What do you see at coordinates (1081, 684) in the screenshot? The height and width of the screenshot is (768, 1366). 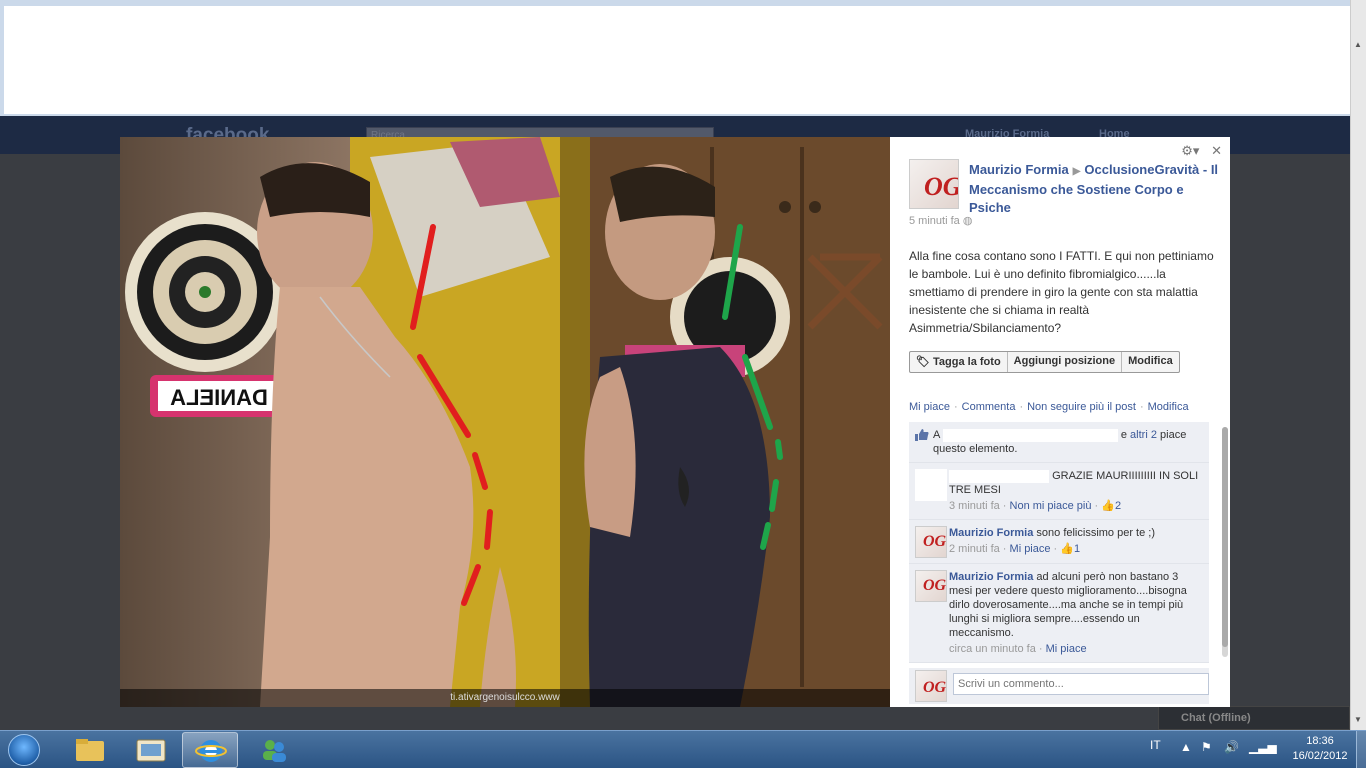 I see `comment-input` at bounding box center [1081, 684].